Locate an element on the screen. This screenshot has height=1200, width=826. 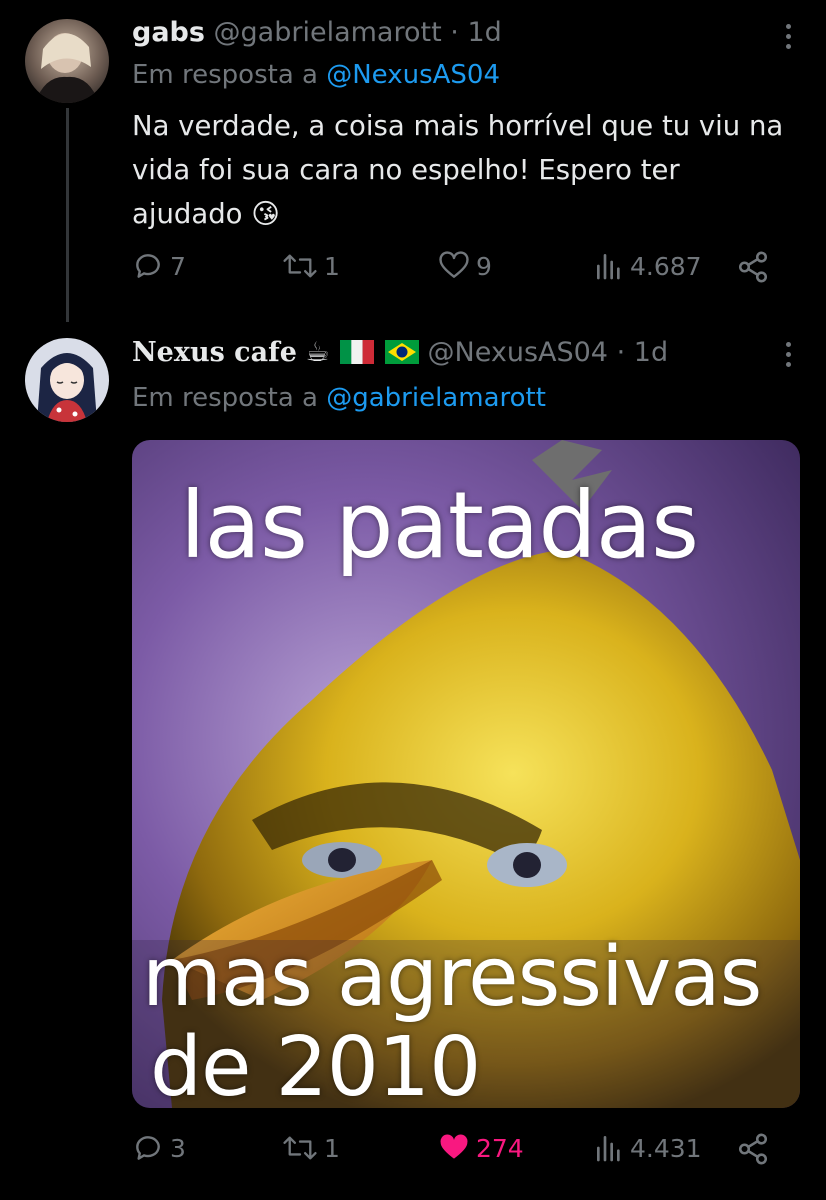
like-count: 274 is located at coordinates (500, 1148).